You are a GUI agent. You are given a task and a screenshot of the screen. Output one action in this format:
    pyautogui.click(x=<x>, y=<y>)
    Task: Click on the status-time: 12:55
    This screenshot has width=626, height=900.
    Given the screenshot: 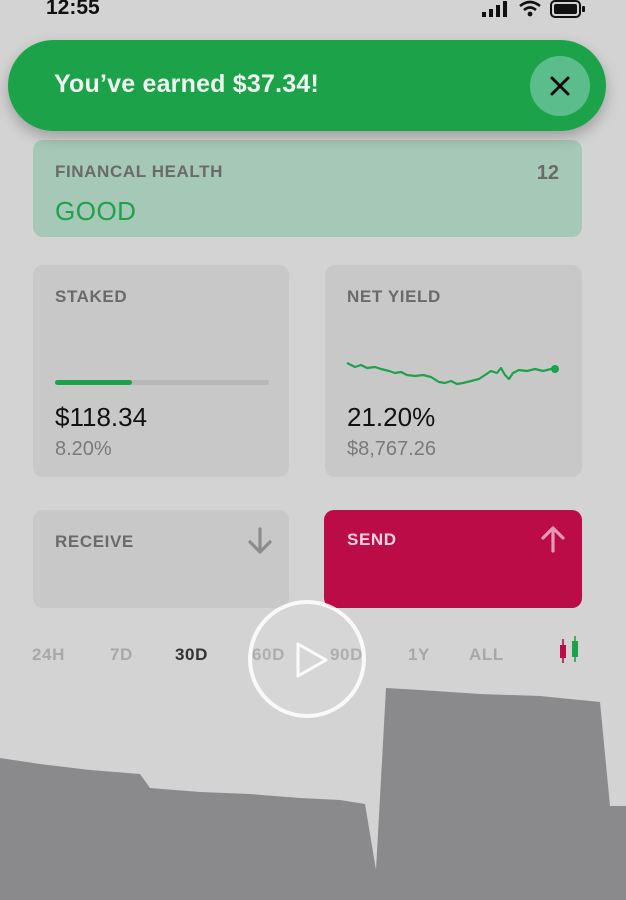 What is the action you would take?
    pyautogui.click(x=73, y=9)
    